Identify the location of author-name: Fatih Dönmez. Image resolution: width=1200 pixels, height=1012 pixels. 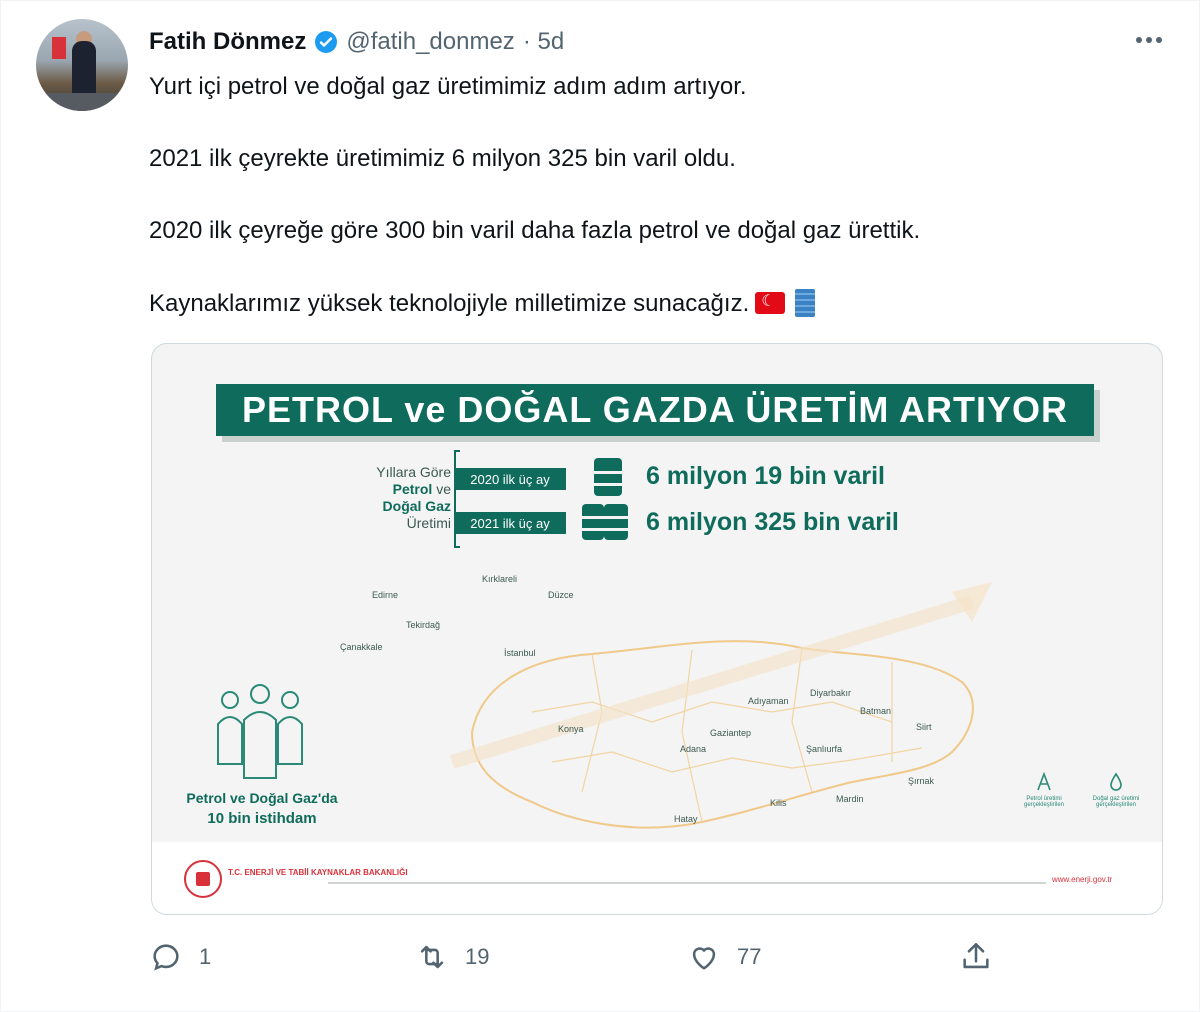
(227, 42).